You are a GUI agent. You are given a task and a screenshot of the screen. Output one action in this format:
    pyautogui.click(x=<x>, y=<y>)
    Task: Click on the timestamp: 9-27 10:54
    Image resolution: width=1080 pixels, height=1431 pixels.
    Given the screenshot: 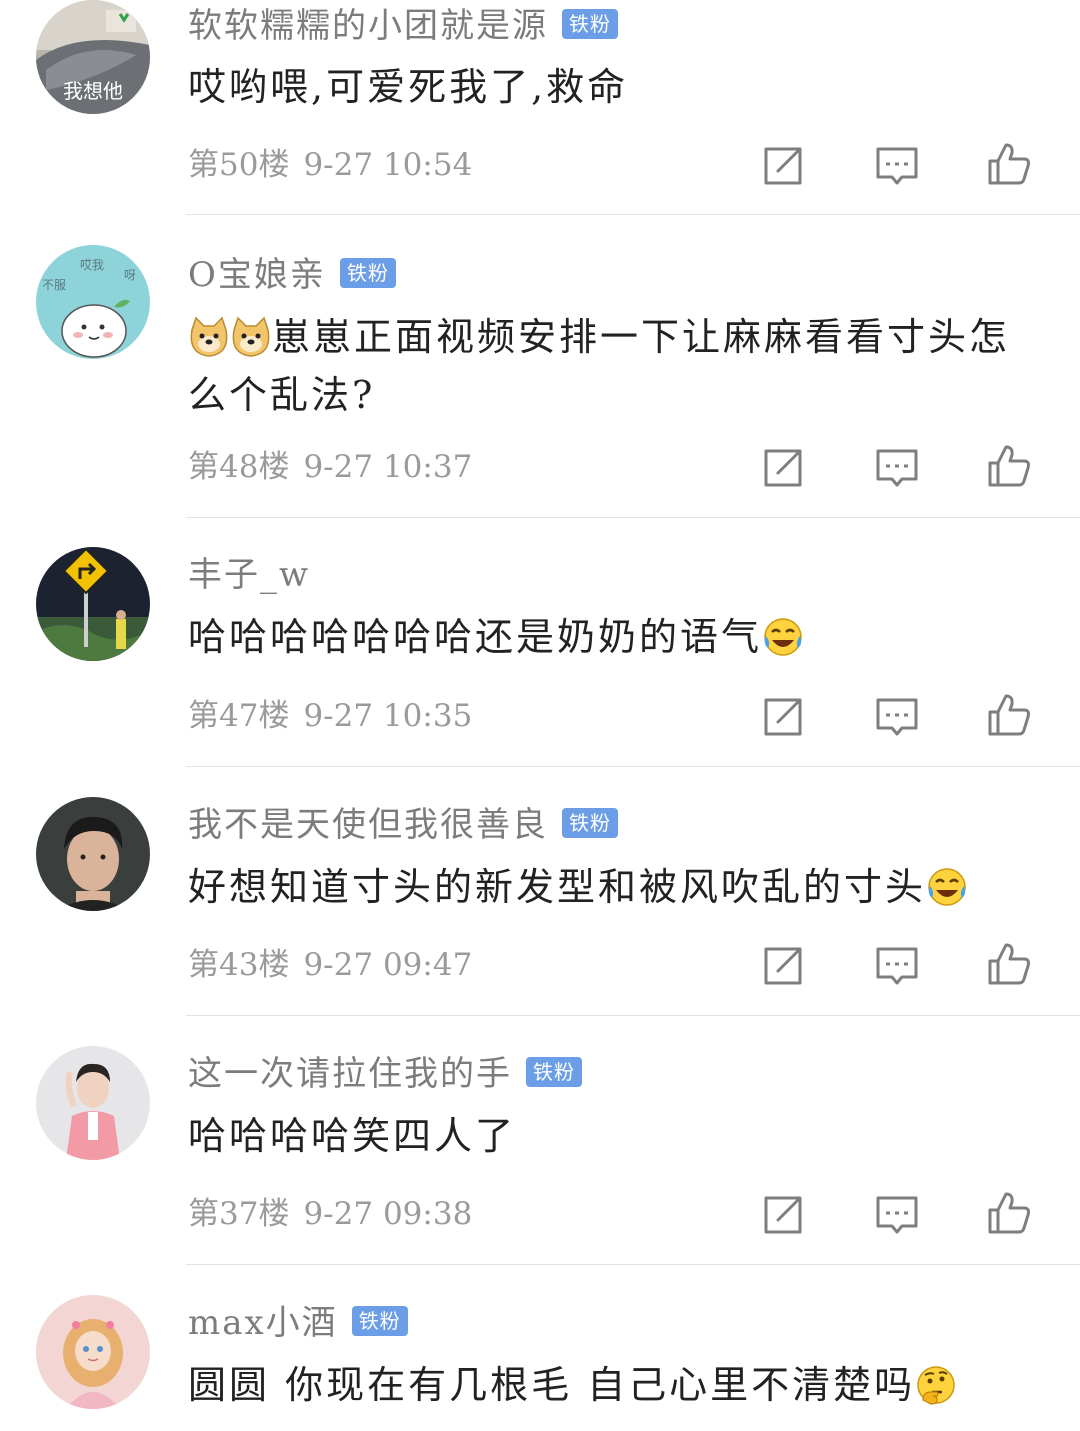 What is the action you would take?
    pyautogui.click(x=388, y=165)
    